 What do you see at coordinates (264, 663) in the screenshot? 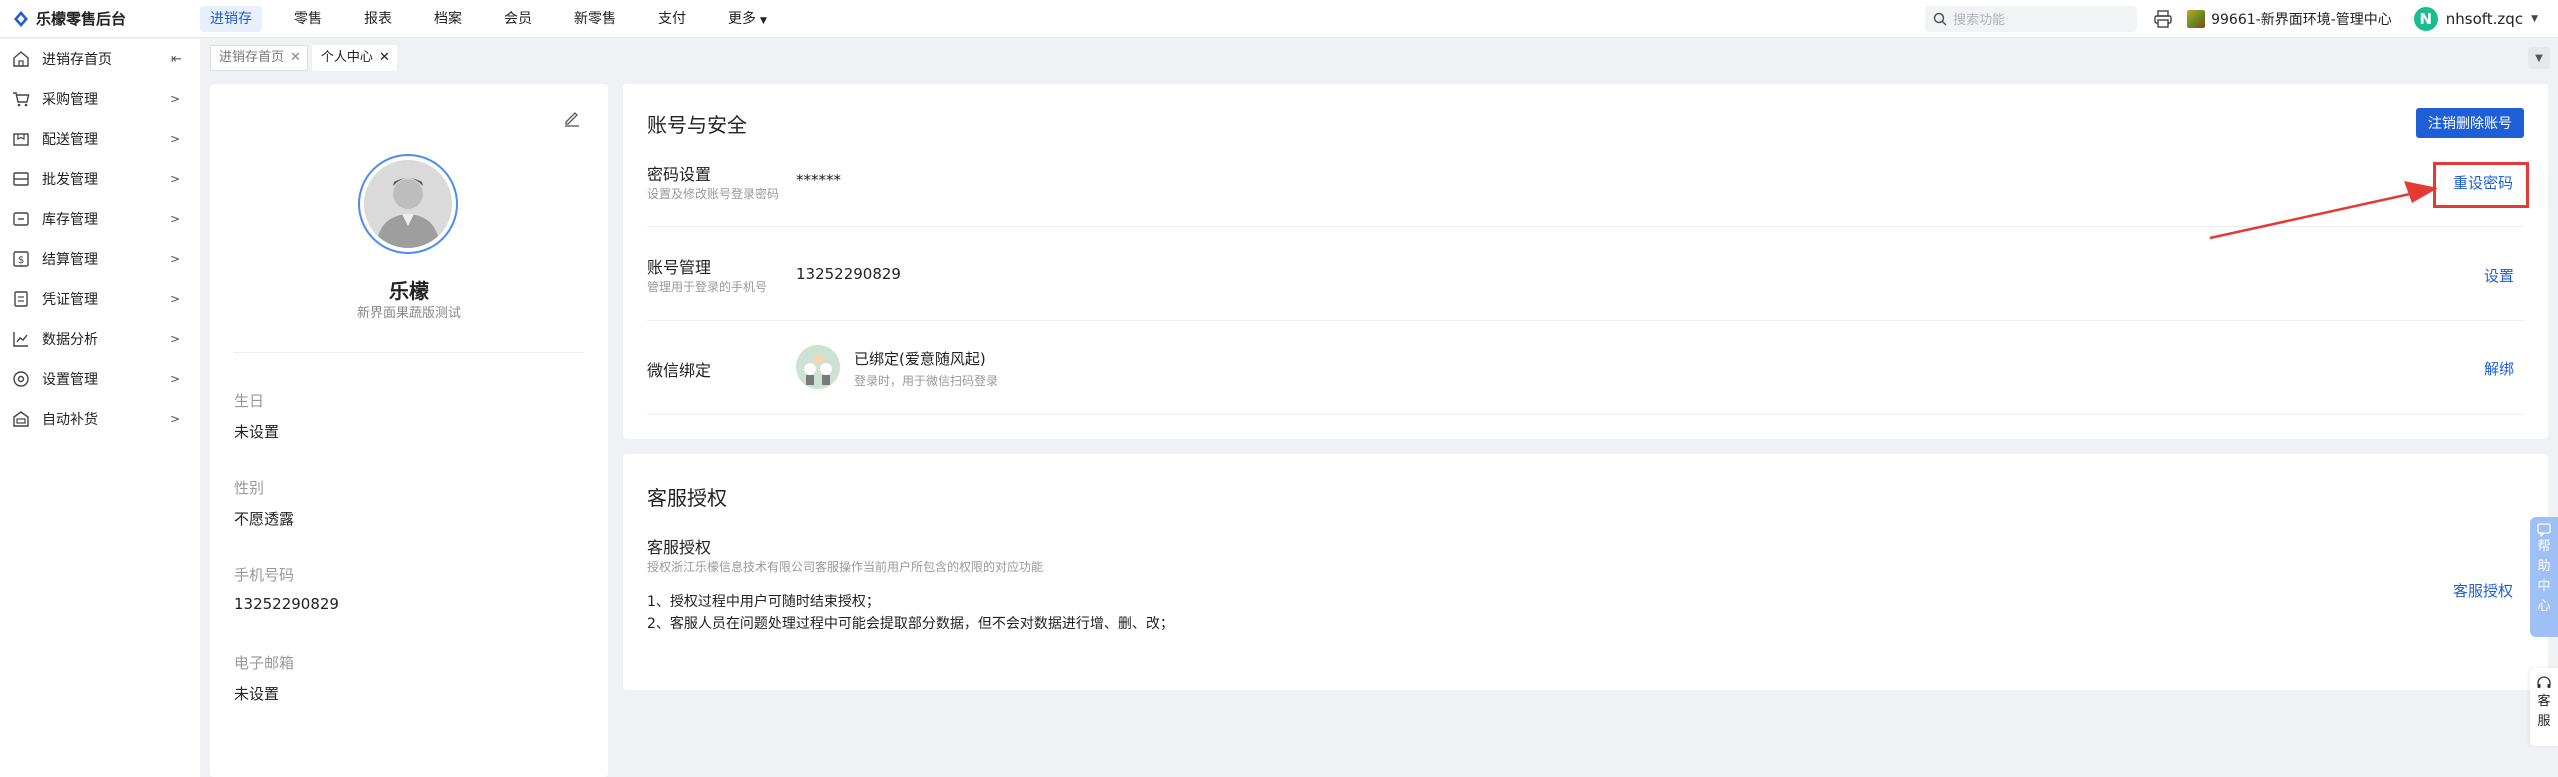
I see `email-label: 电子邮箱` at bounding box center [264, 663].